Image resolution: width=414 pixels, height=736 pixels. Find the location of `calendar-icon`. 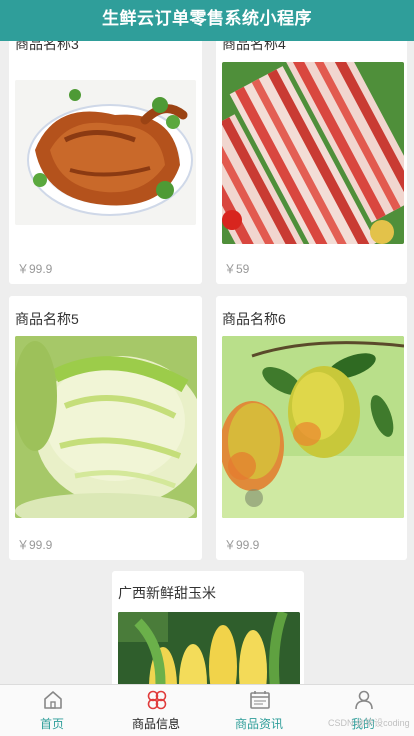

calendar-icon is located at coordinates (260, 700).